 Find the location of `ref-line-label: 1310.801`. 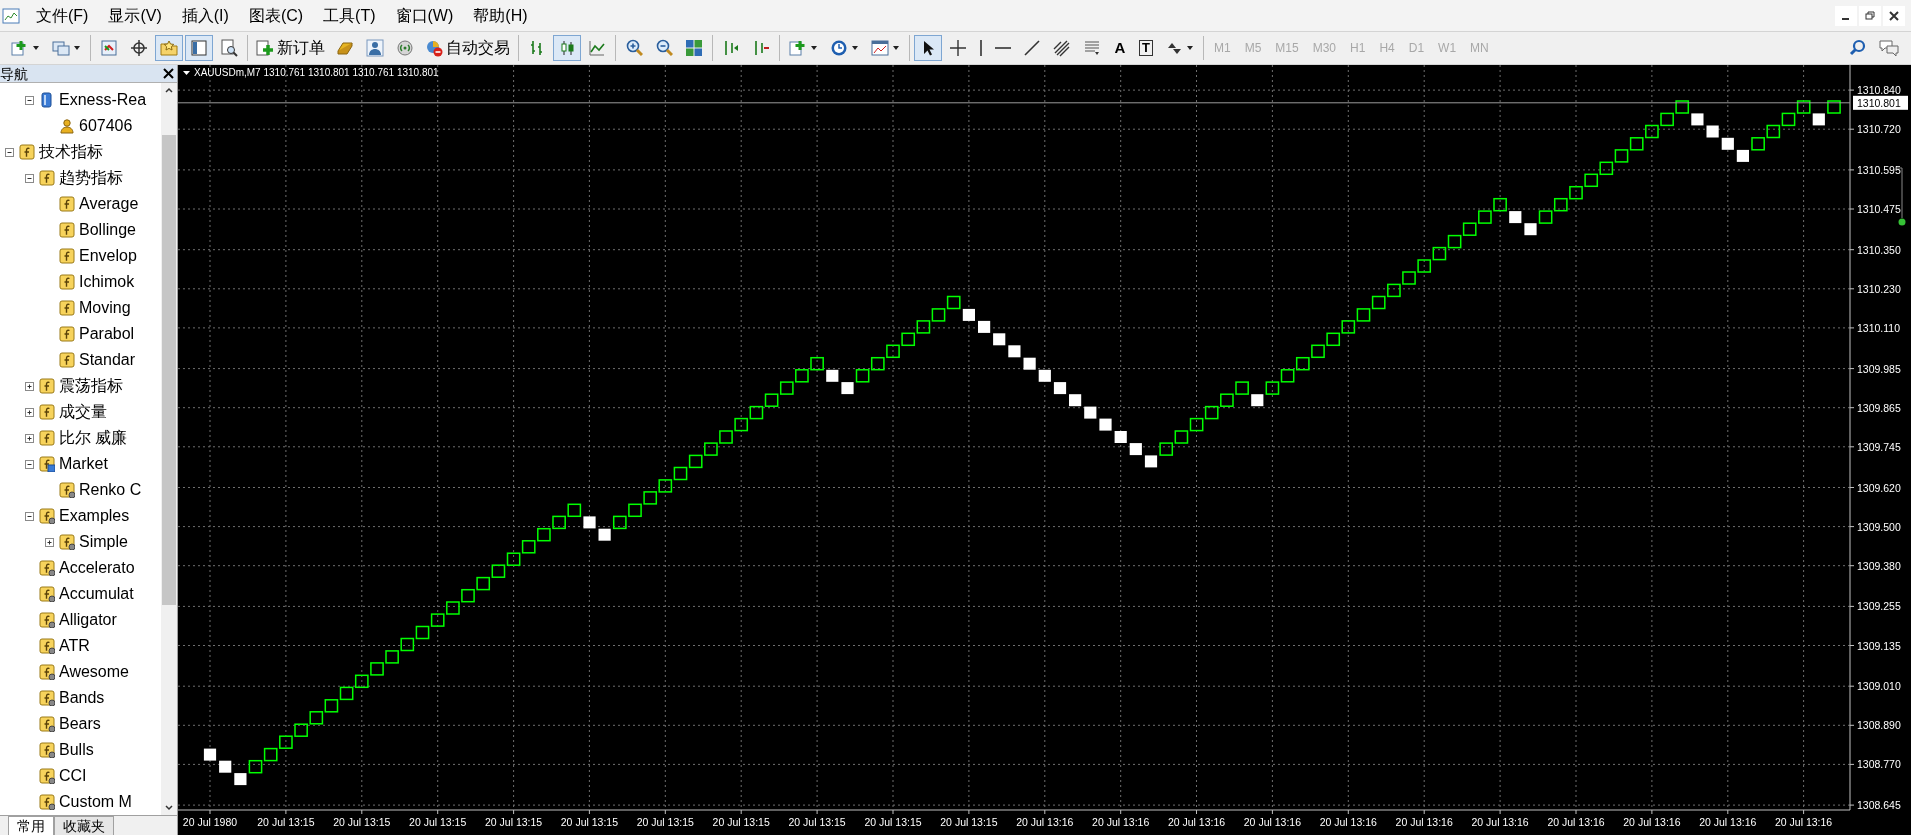

ref-line-label: 1310.801 is located at coordinates (1879, 102).